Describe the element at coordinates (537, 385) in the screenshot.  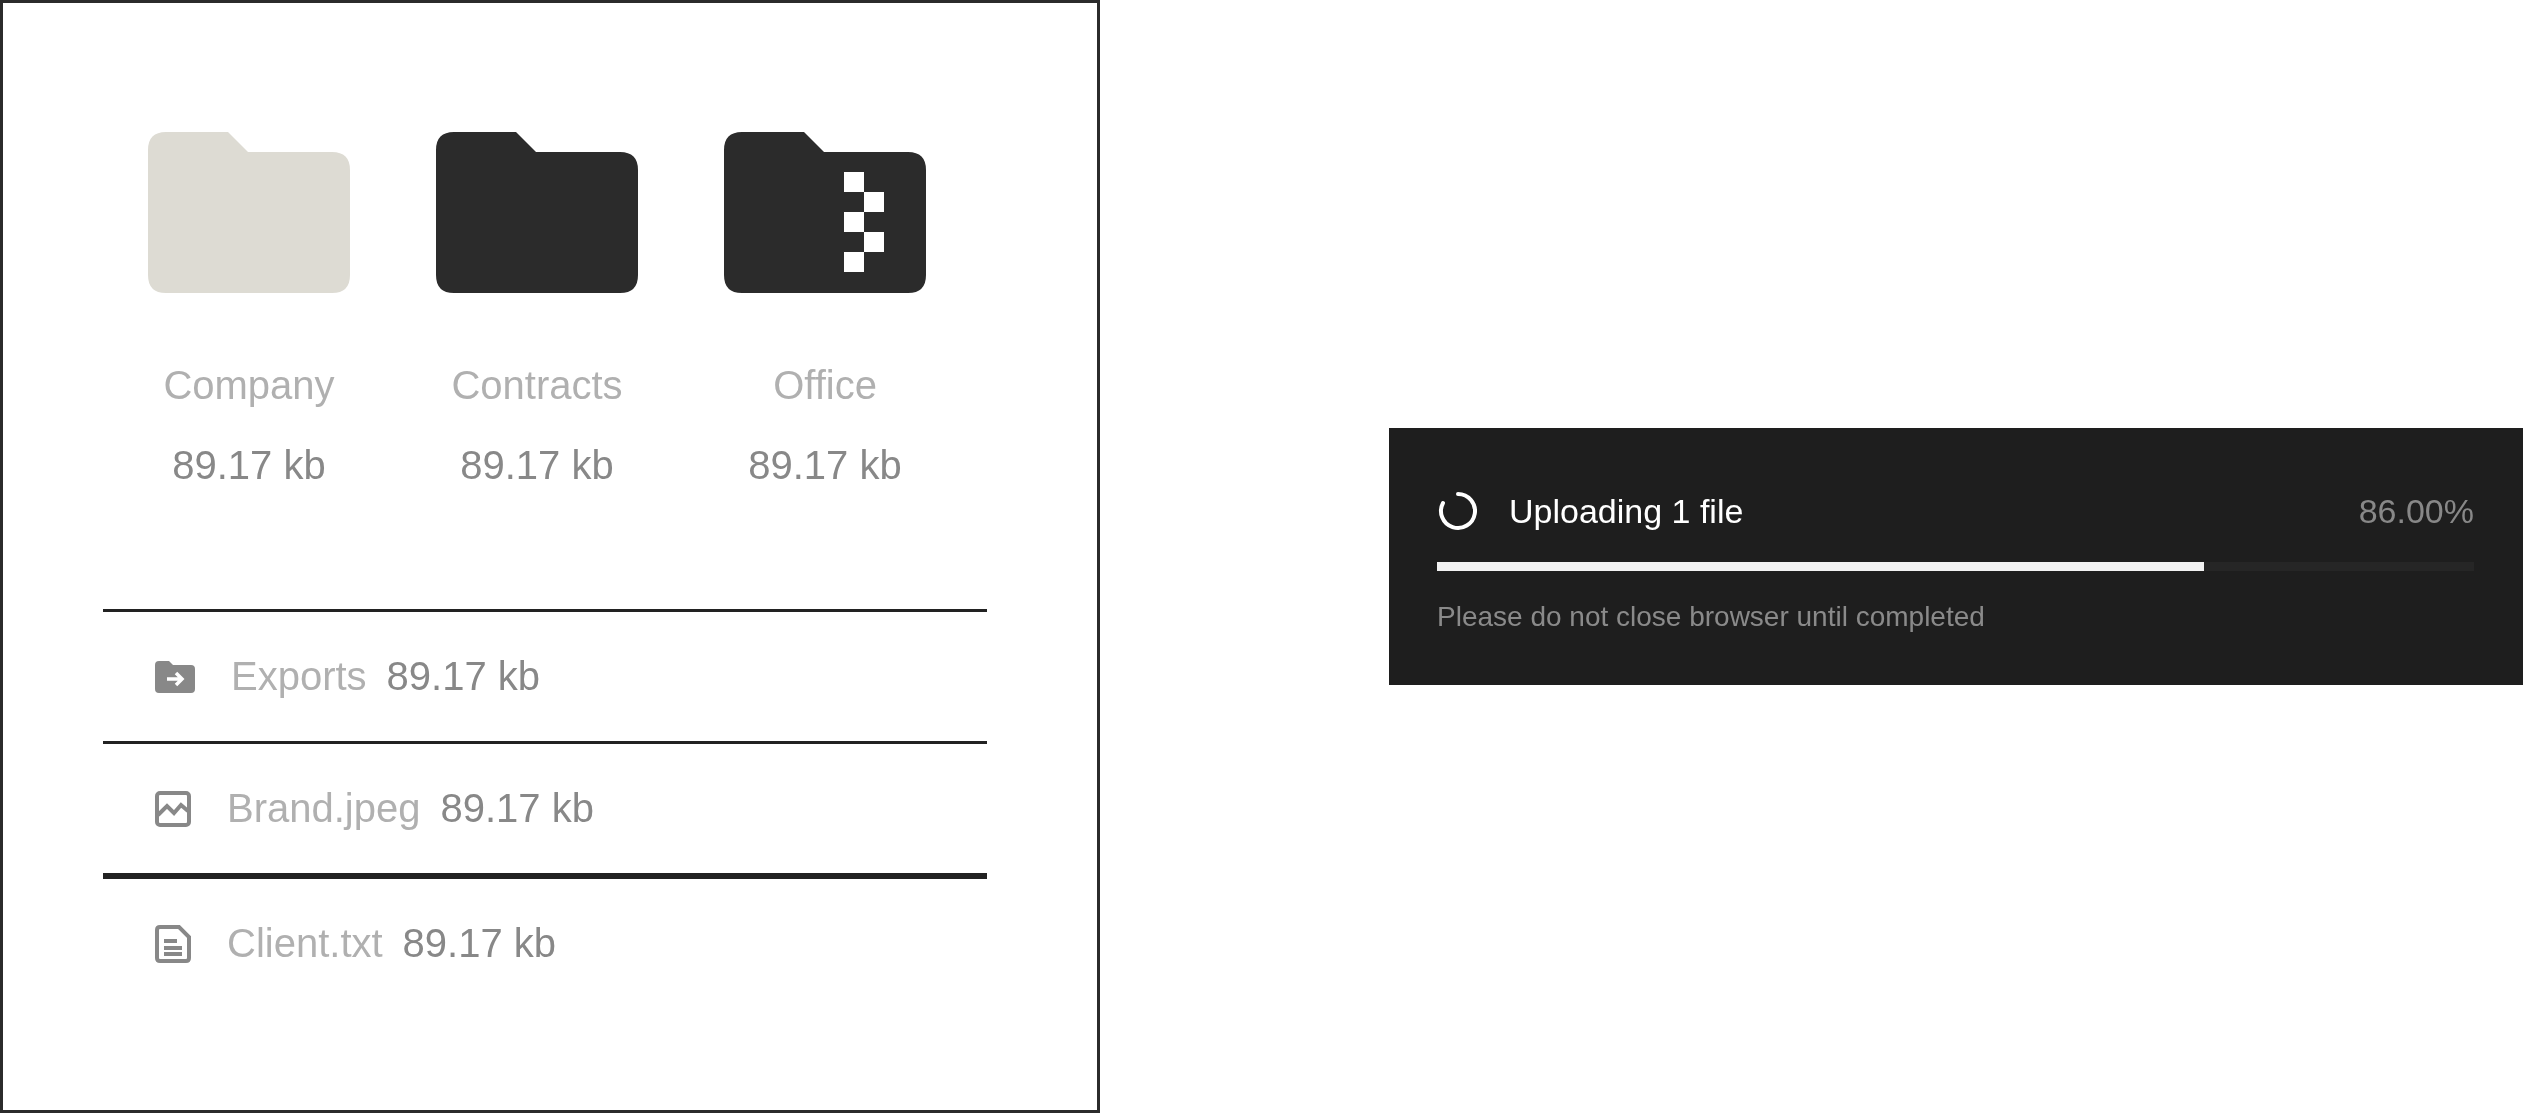
I see `folder-name: Contracts` at that location.